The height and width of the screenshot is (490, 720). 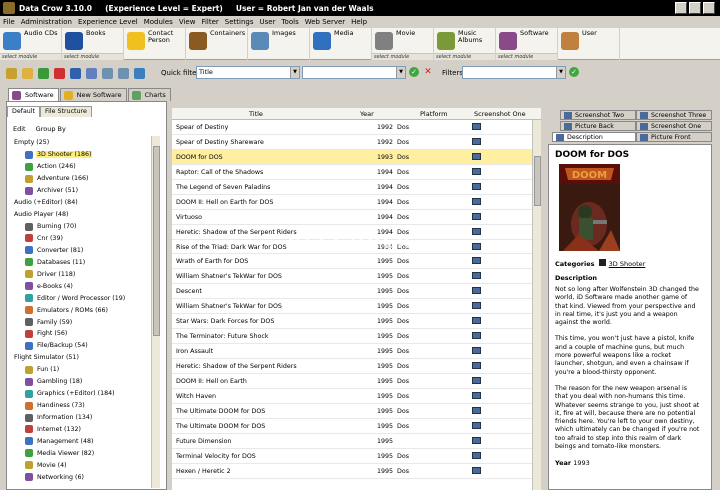 What do you see at coordinates (93, 94) in the screenshot?
I see `tab-new-software: New Software` at bounding box center [93, 94].